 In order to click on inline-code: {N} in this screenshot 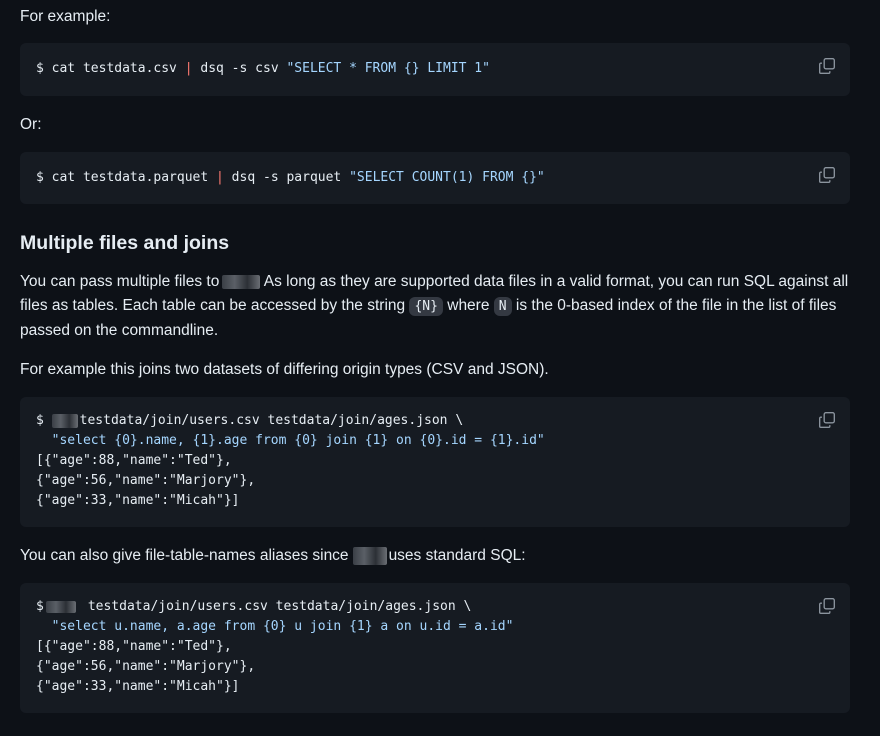, I will do `click(426, 306)`.